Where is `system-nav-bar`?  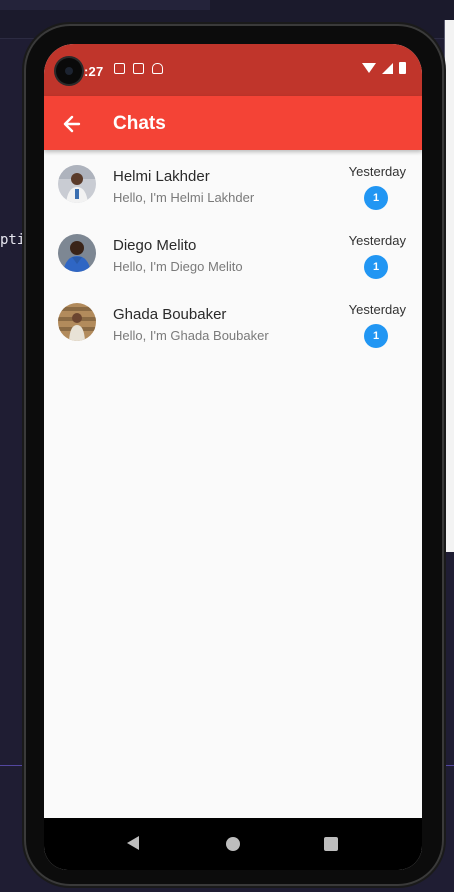
system-nav-bar is located at coordinates (233, 844).